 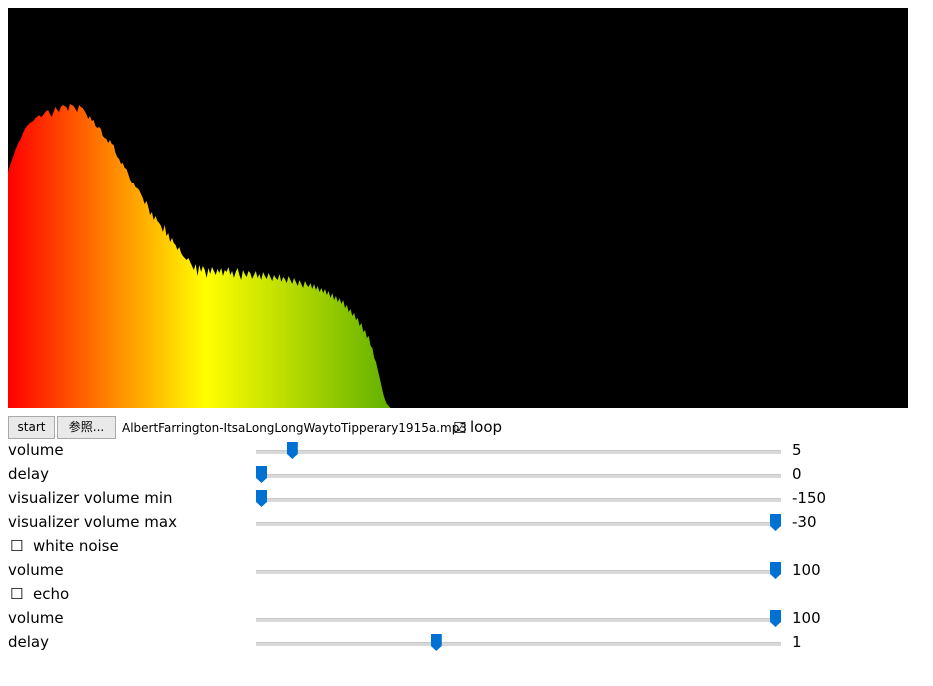 I want to click on volume-value: 5, so click(x=797, y=450).